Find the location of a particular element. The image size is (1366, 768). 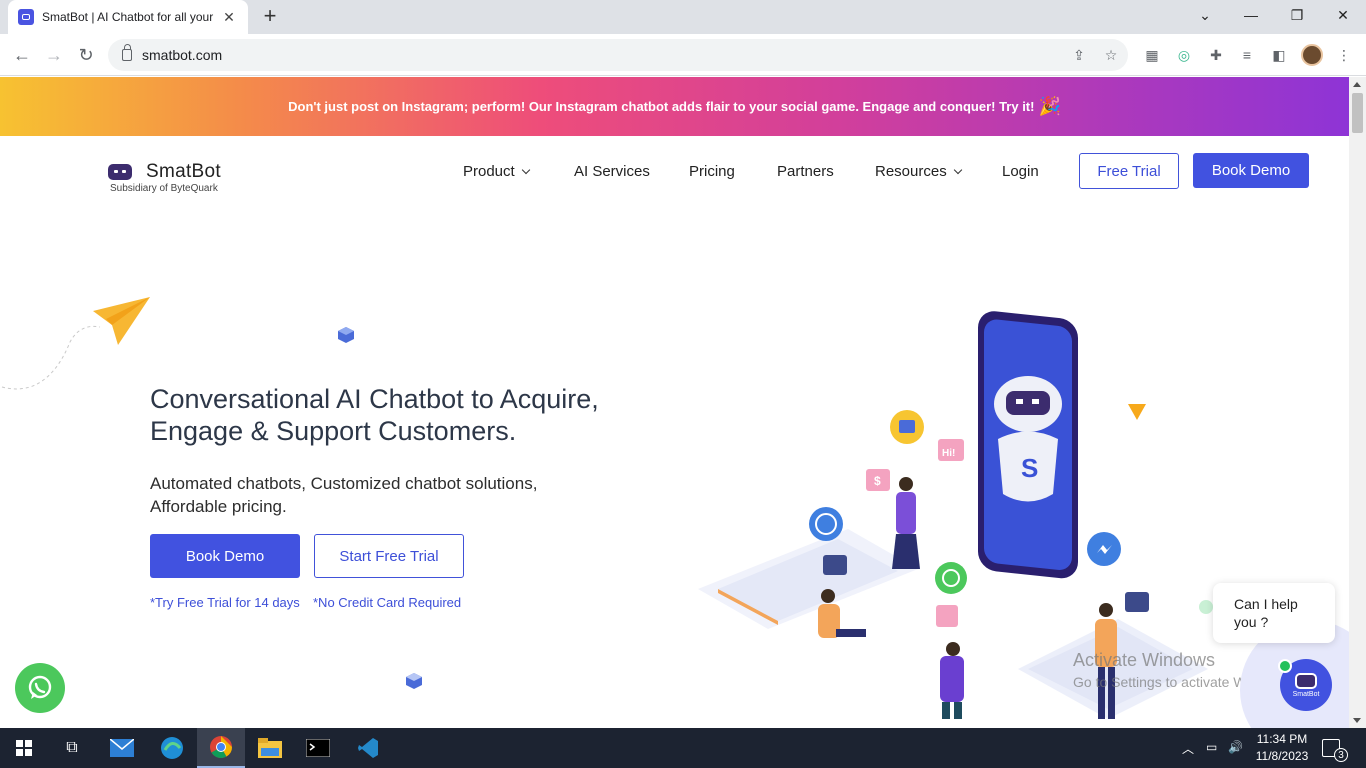

minimize-icon: — is located at coordinates (1251, 15).